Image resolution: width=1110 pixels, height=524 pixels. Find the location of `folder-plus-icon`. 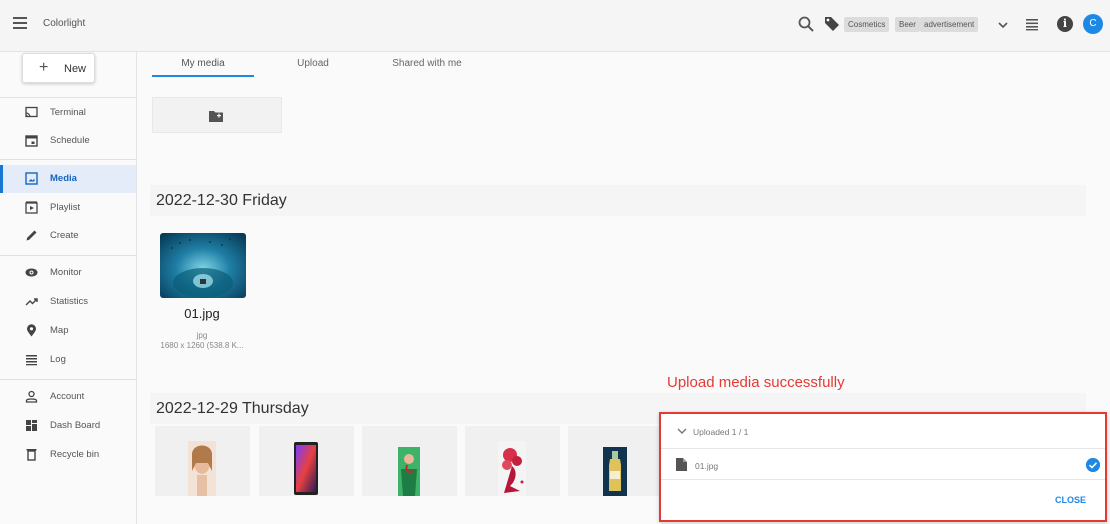

folder-plus-icon is located at coordinates (216, 116).